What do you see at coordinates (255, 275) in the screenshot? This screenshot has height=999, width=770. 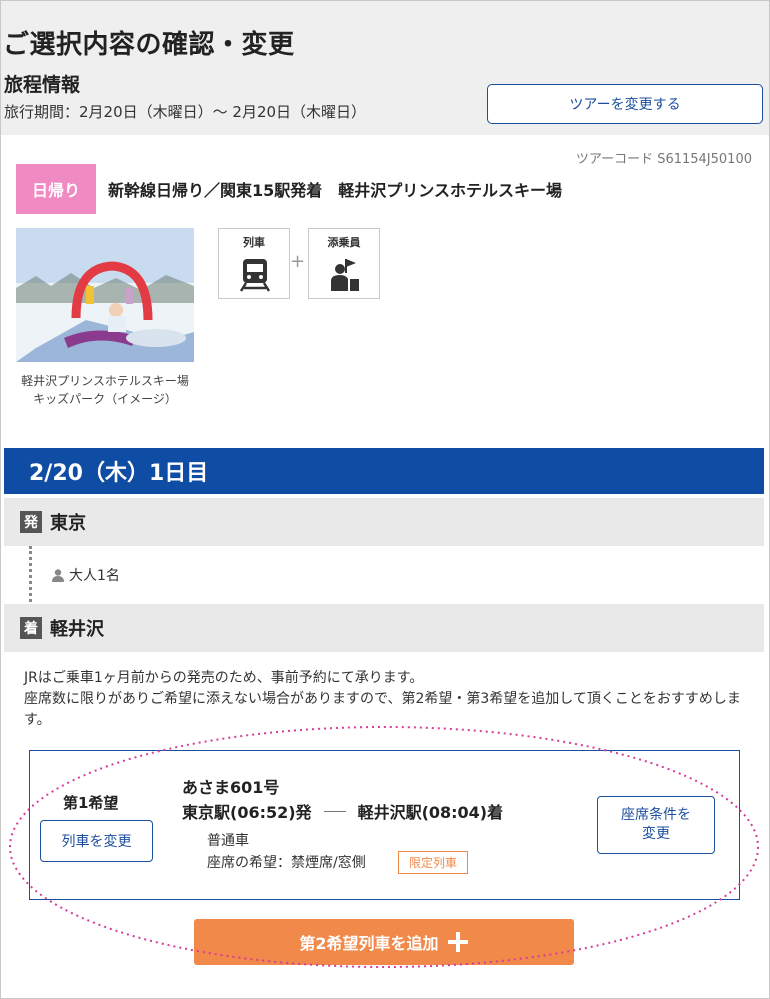 I see `train-icon` at bounding box center [255, 275].